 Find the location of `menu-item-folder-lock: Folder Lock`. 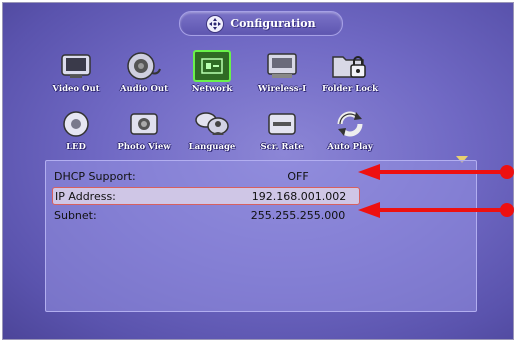

menu-item-folder-lock: Folder Lock is located at coordinates (350, 71).